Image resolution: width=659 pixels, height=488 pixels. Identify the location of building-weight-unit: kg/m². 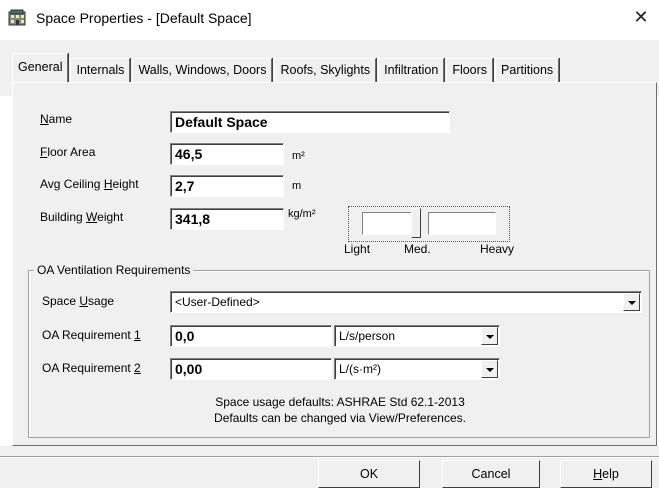
(302, 214).